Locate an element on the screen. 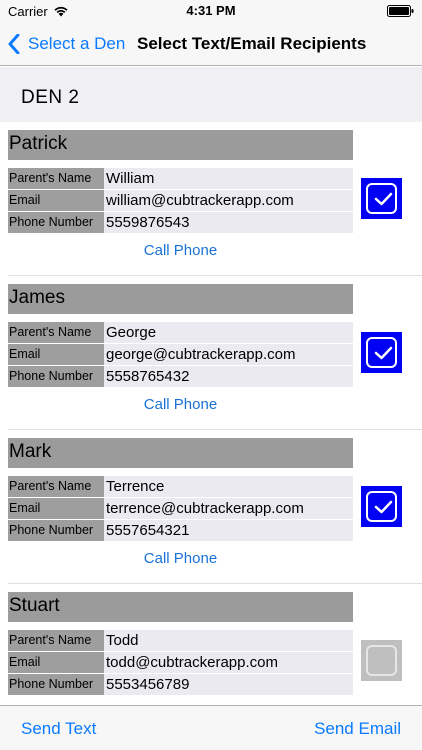  bottom-toolbar: Send Text Send Email is located at coordinates (211, 727).